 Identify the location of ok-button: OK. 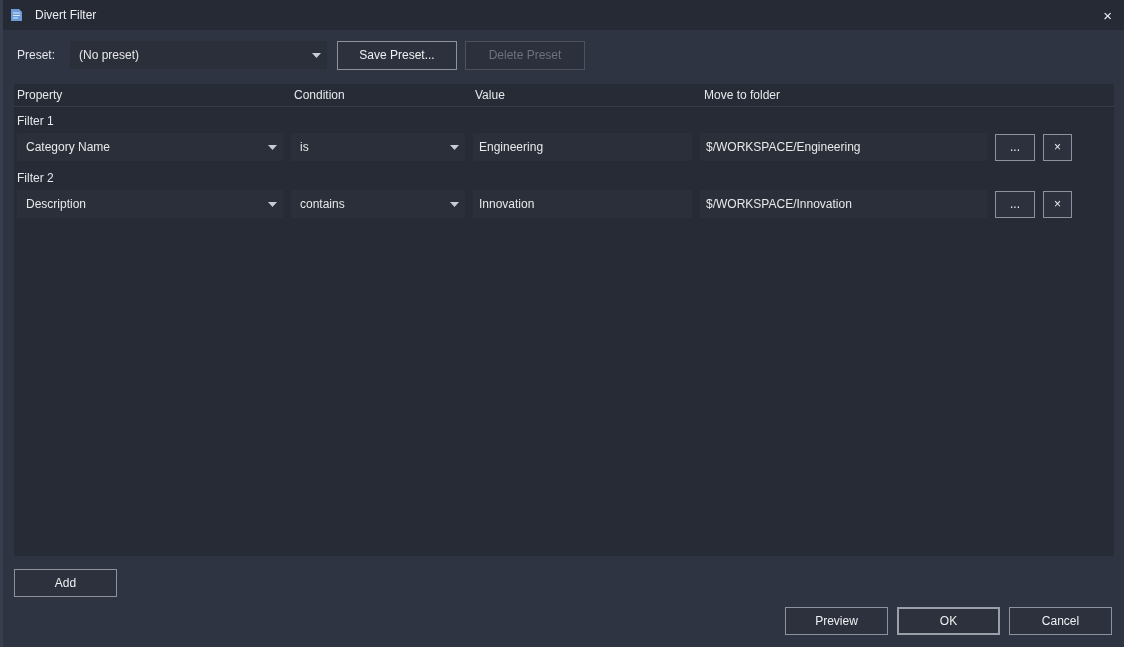
(948, 621).